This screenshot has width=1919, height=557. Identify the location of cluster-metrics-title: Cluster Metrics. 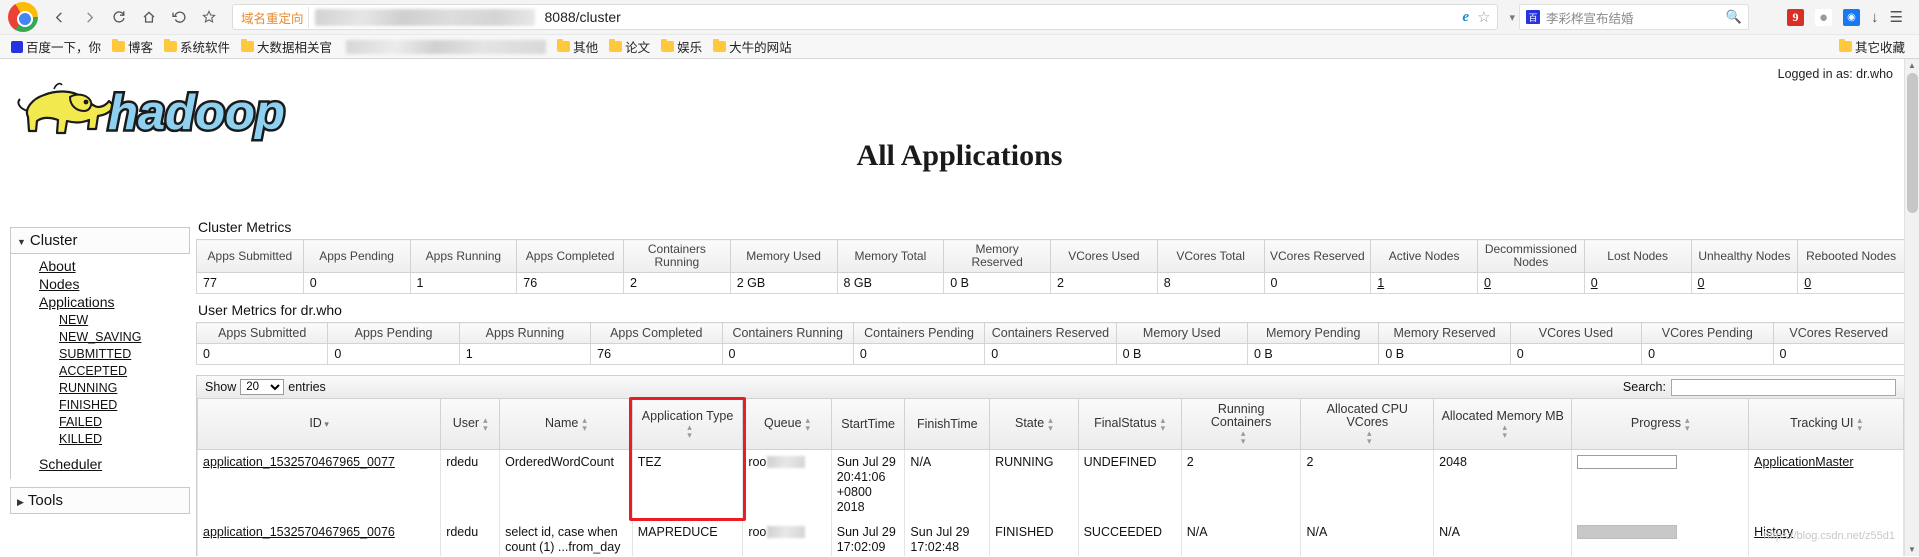
(245, 227).